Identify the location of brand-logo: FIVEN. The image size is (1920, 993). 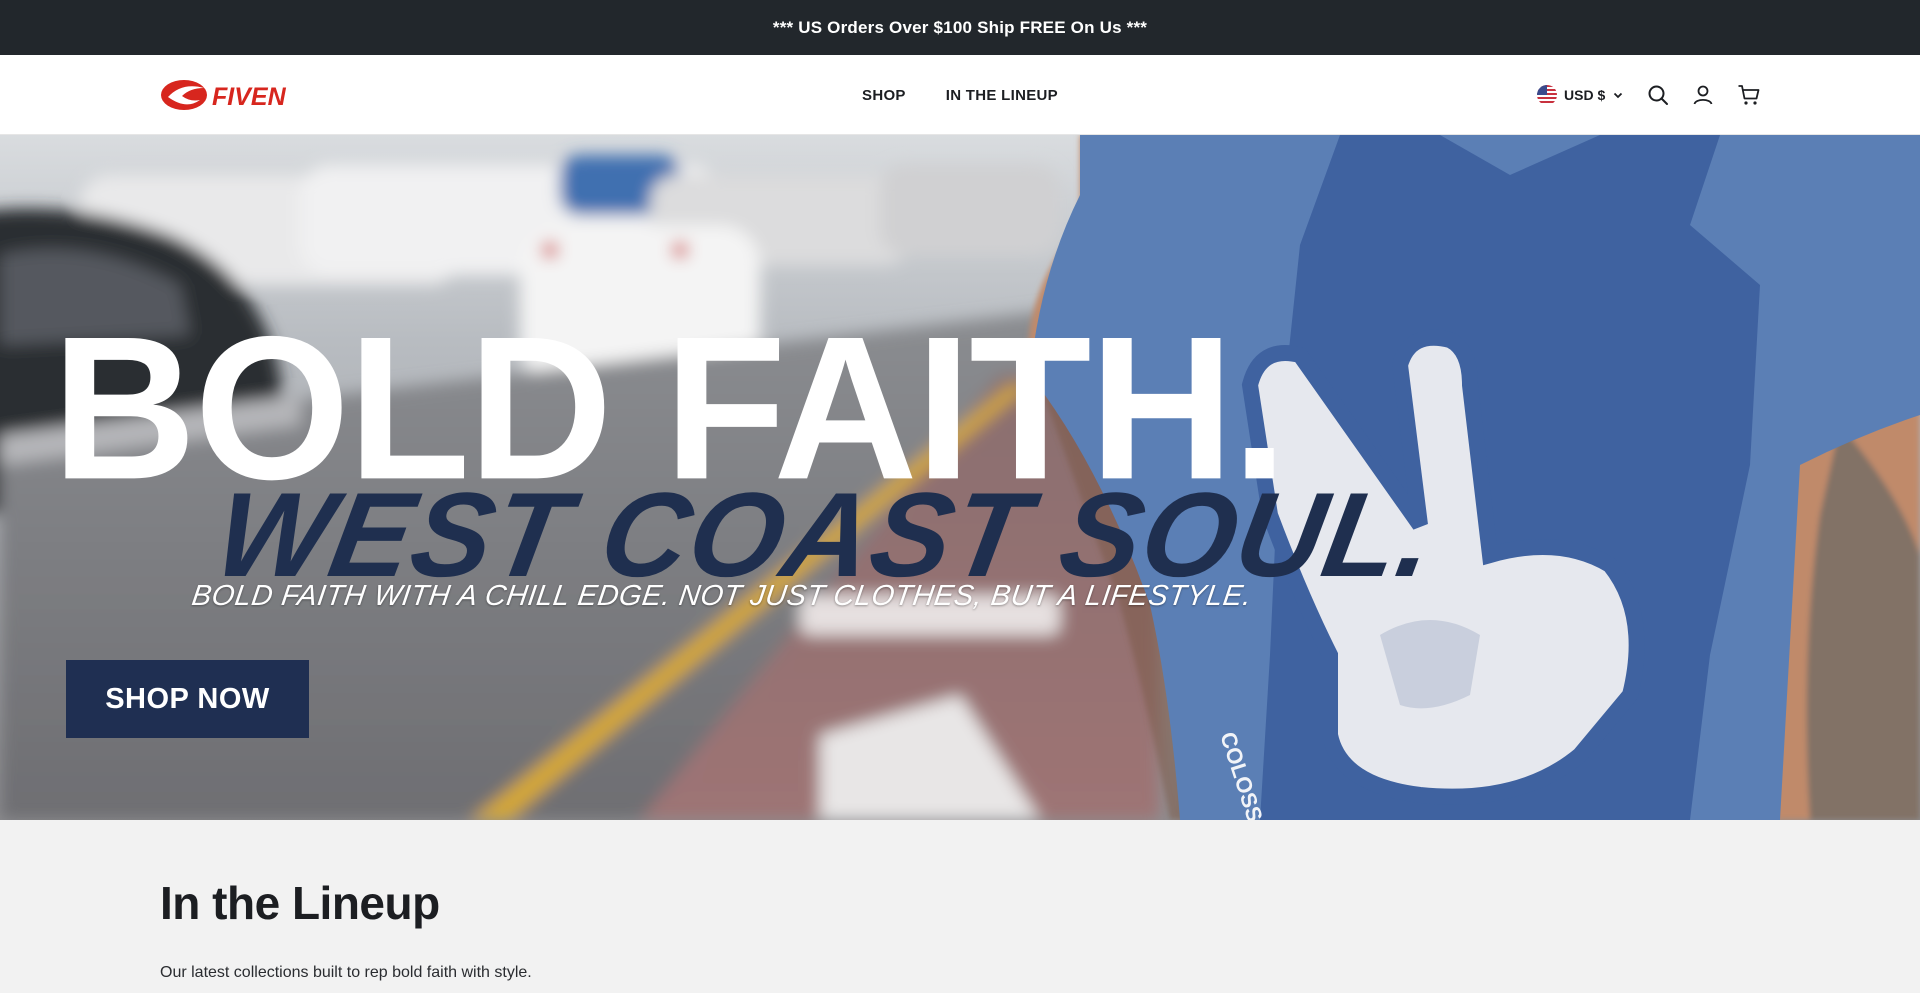
(226, 95).